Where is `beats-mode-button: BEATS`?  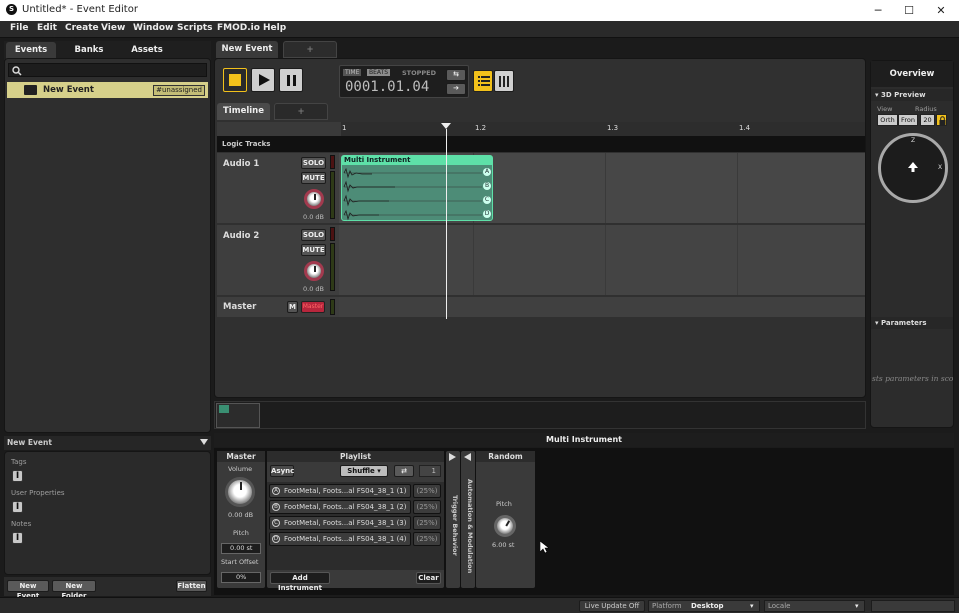
beats-mode-button: BEATS is located at coordinates (379, 72).